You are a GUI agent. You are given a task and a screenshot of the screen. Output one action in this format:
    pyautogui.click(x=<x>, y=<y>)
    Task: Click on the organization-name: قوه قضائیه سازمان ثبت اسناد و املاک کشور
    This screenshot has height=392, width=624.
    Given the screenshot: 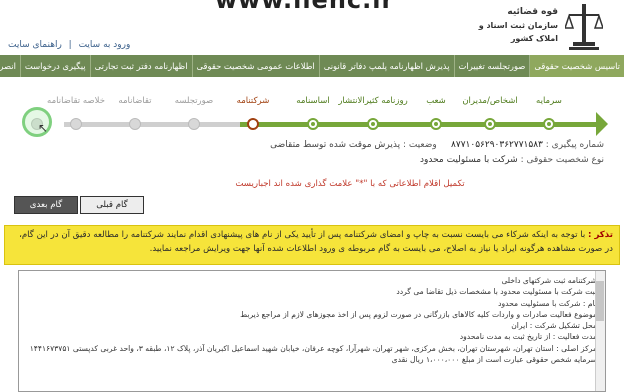 What is the action you would take?
    pyautogui.click(x=518, y=25)
    